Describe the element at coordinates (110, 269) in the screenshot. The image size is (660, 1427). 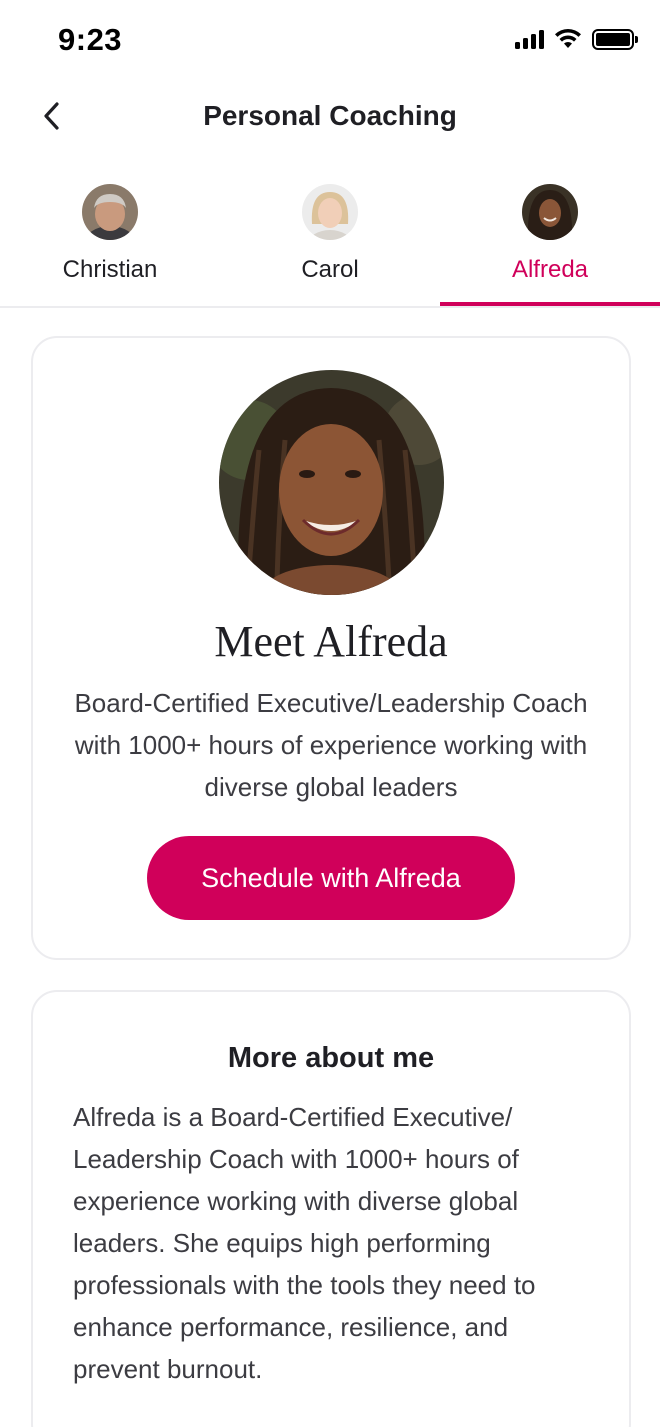
I see `tab-label: Christian` at that location.